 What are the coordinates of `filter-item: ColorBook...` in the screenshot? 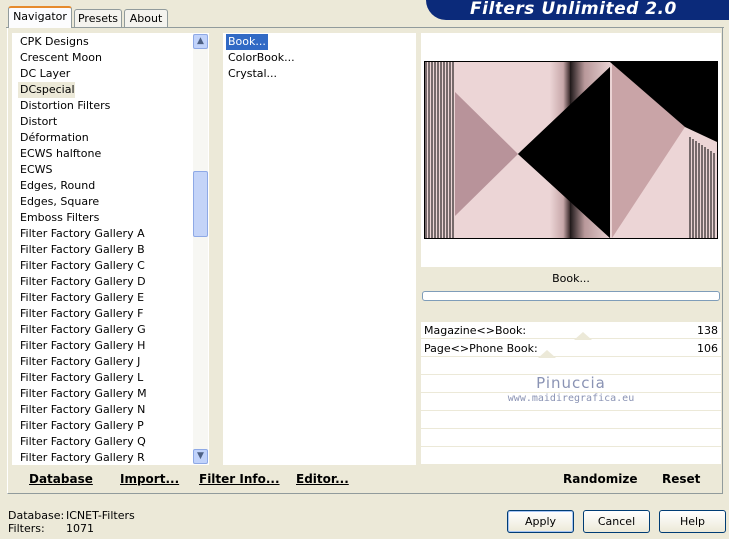 It's located at (261, 58).